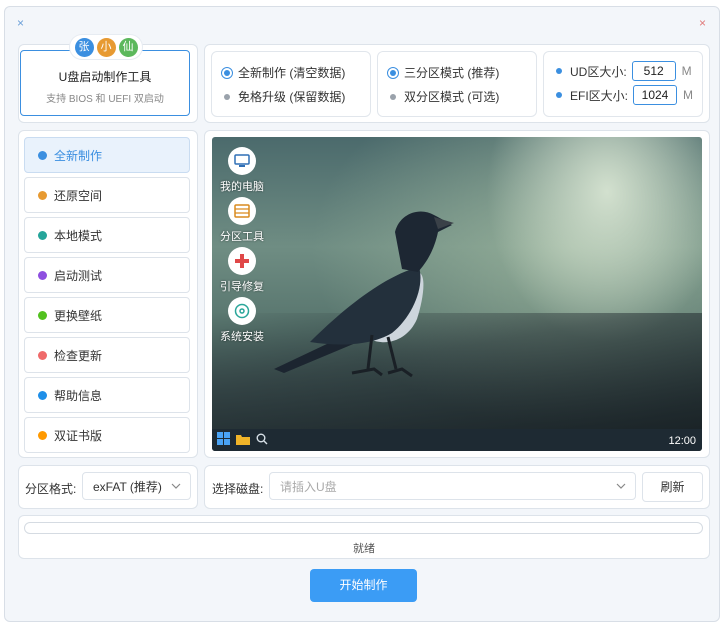 The height and width of the screenshot is (626, 724). What do you see at coordinates (598, 71) in the screenshot?
I see `ud-size-label: UD区大小:` at bounding box center [598, 71].